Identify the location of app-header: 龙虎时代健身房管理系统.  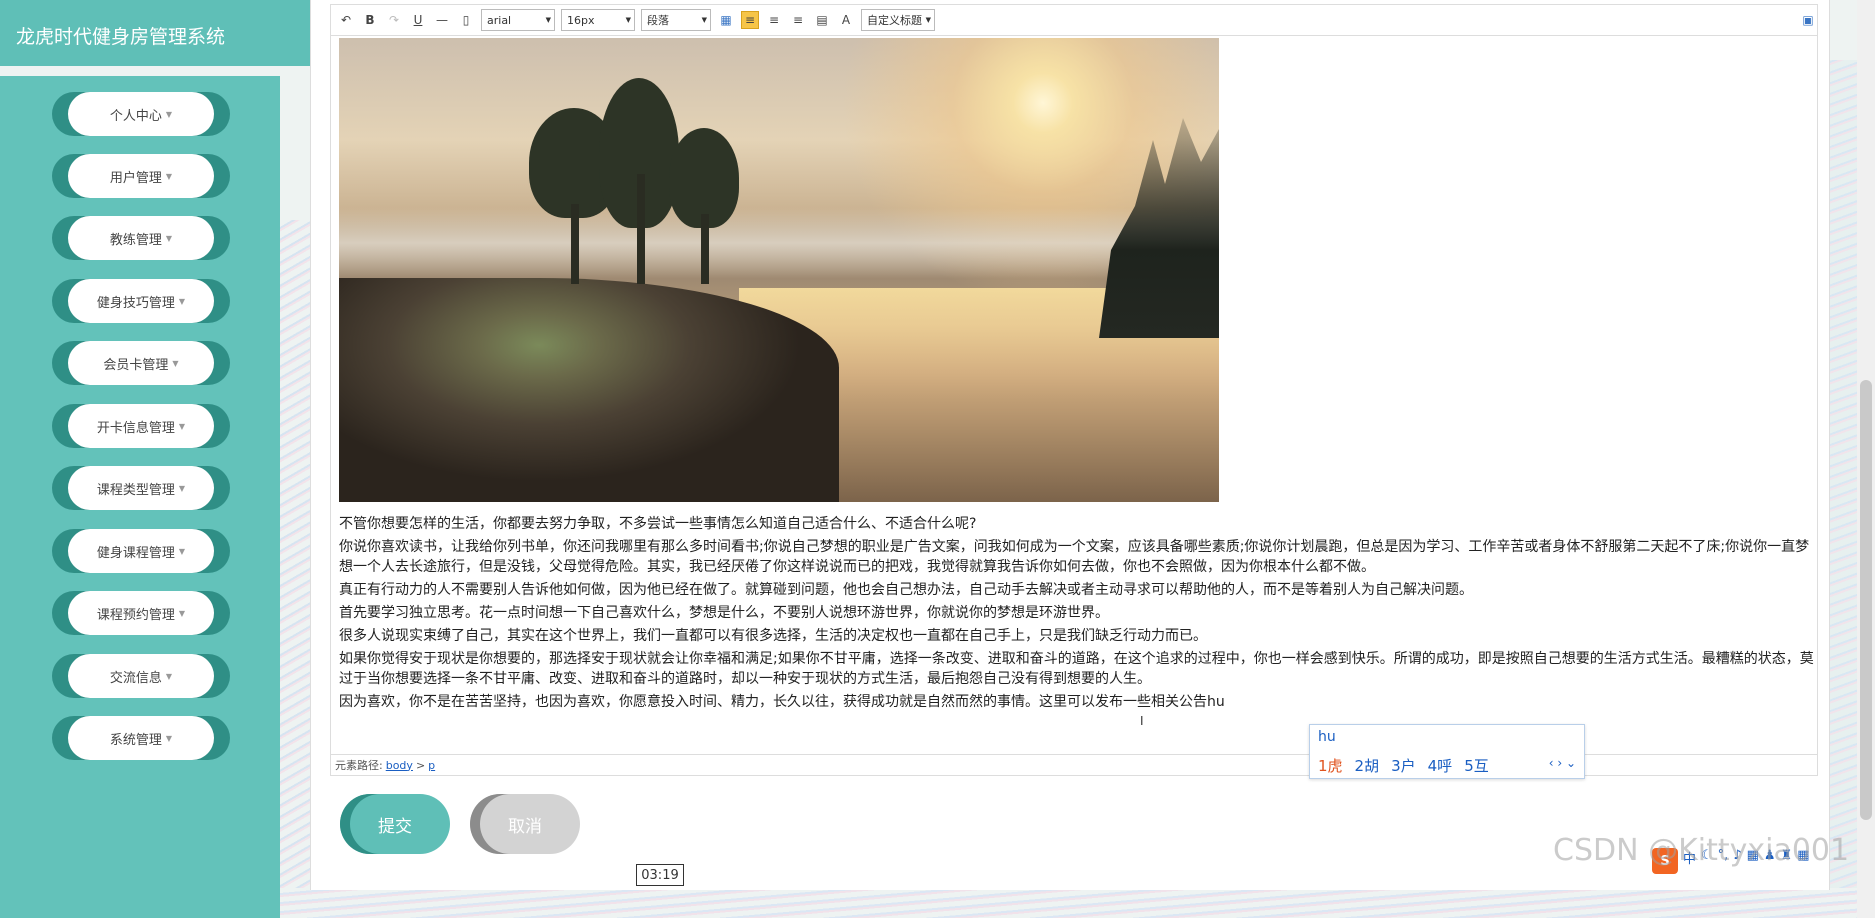
(165, 33).